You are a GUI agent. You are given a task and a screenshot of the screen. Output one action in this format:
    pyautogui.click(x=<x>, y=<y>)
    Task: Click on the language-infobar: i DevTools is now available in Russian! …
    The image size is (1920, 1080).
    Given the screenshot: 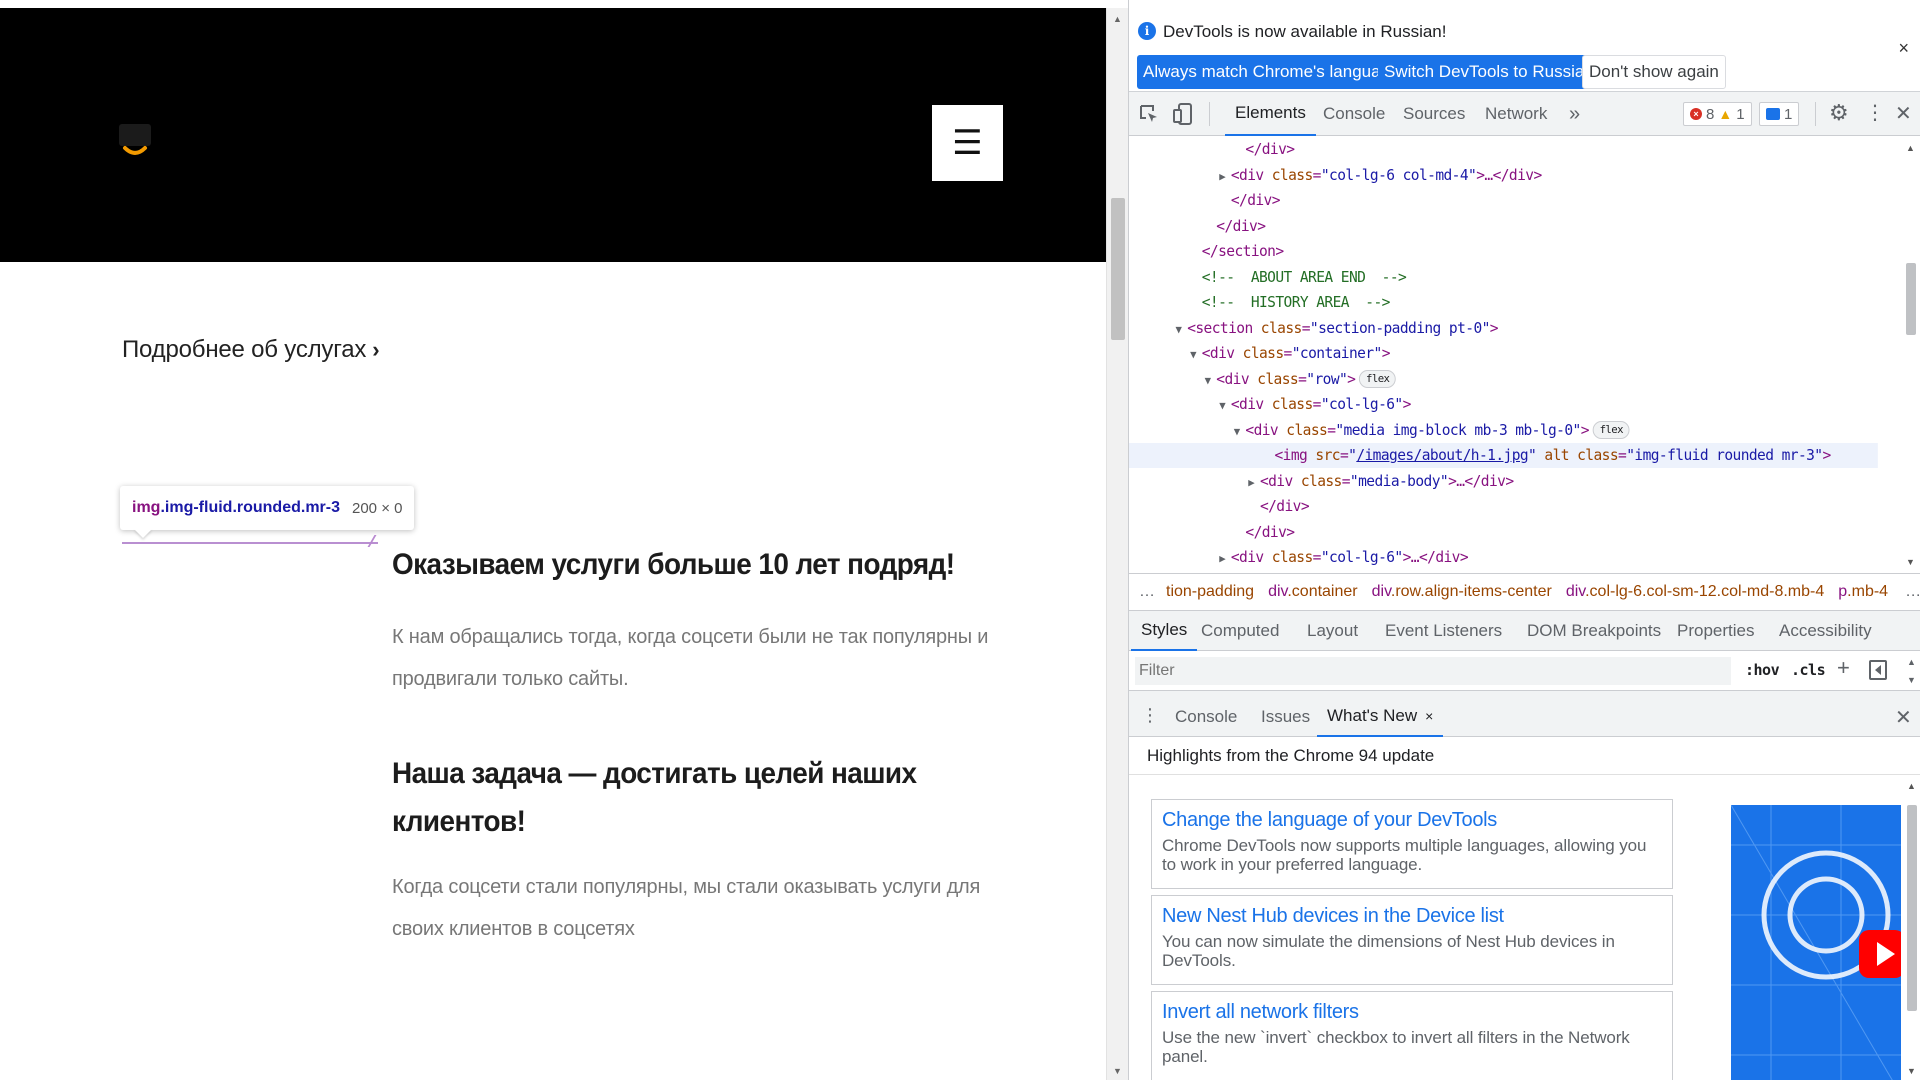 What is the action you would take?
    pyautogui.click(x=1524, y=50)
    